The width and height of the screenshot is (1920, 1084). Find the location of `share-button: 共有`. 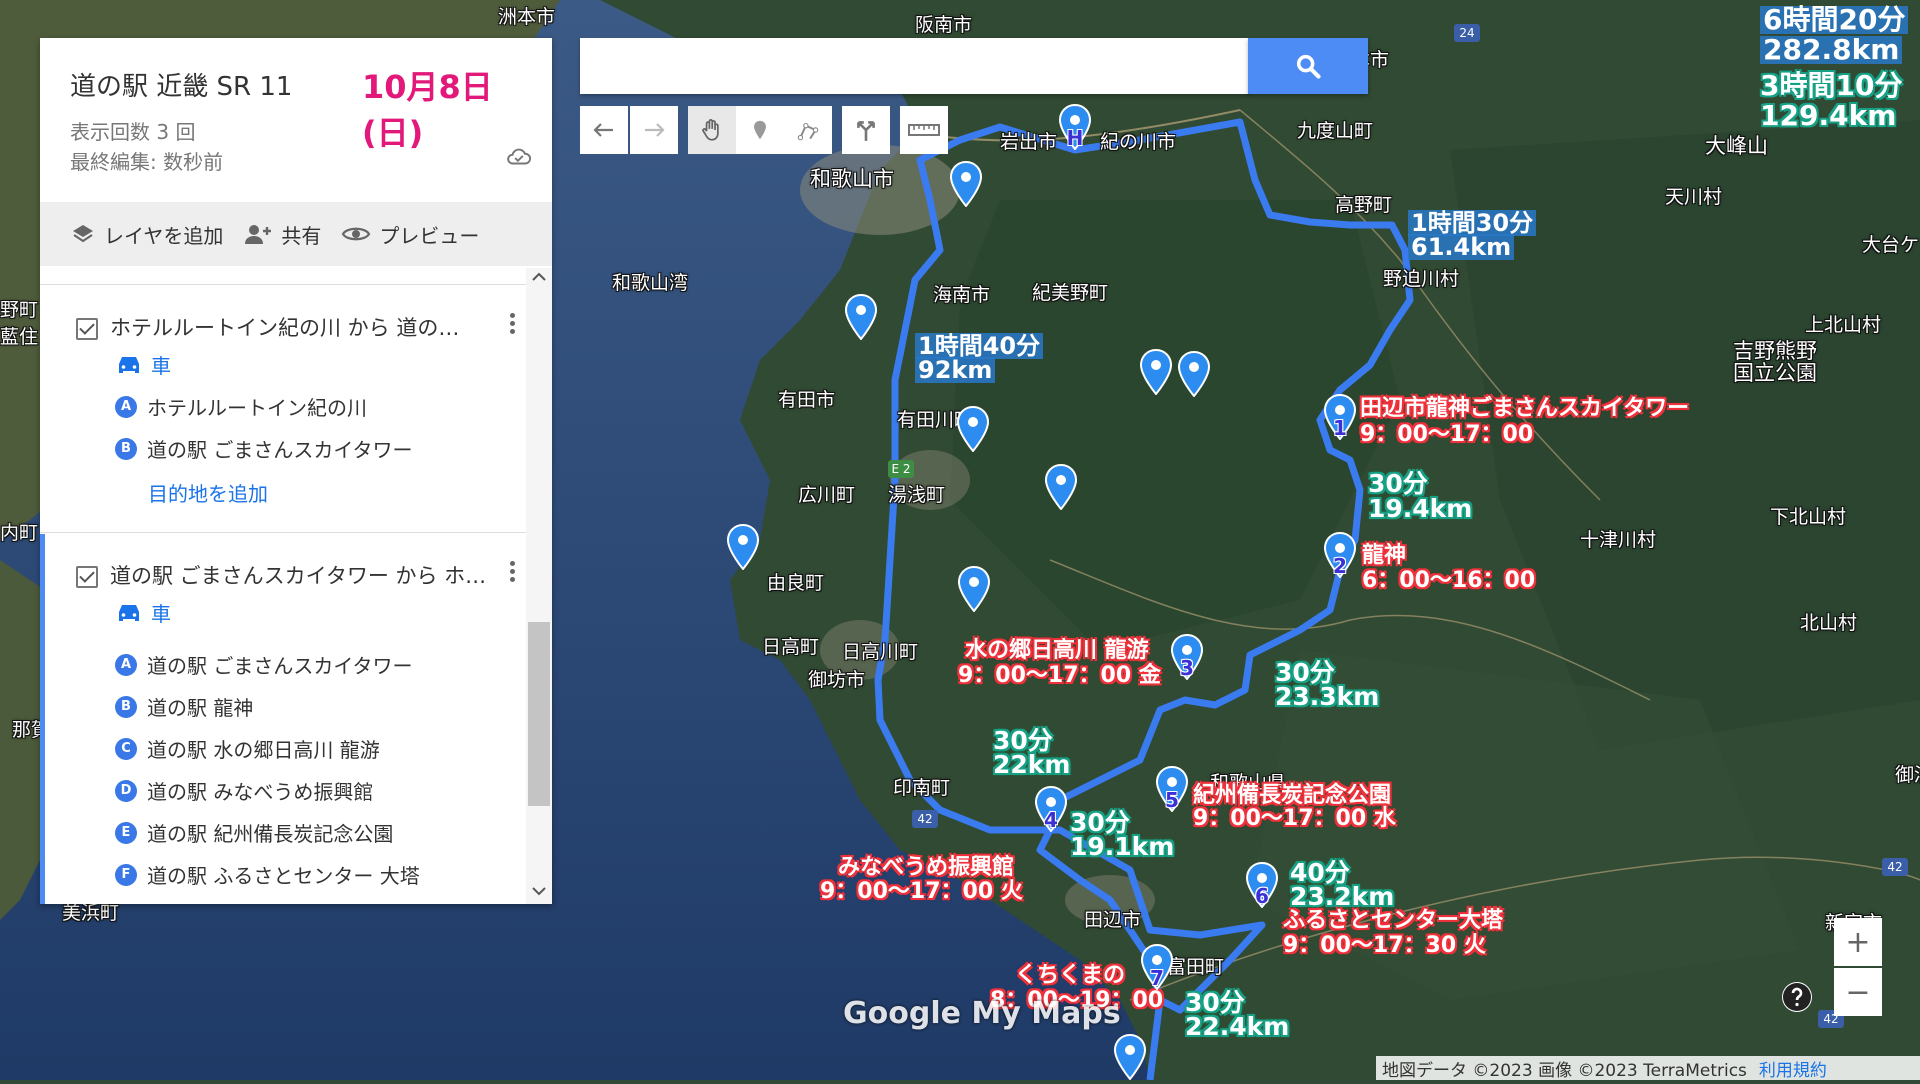

share-button: 共有 is located at coordinates (282, 234).